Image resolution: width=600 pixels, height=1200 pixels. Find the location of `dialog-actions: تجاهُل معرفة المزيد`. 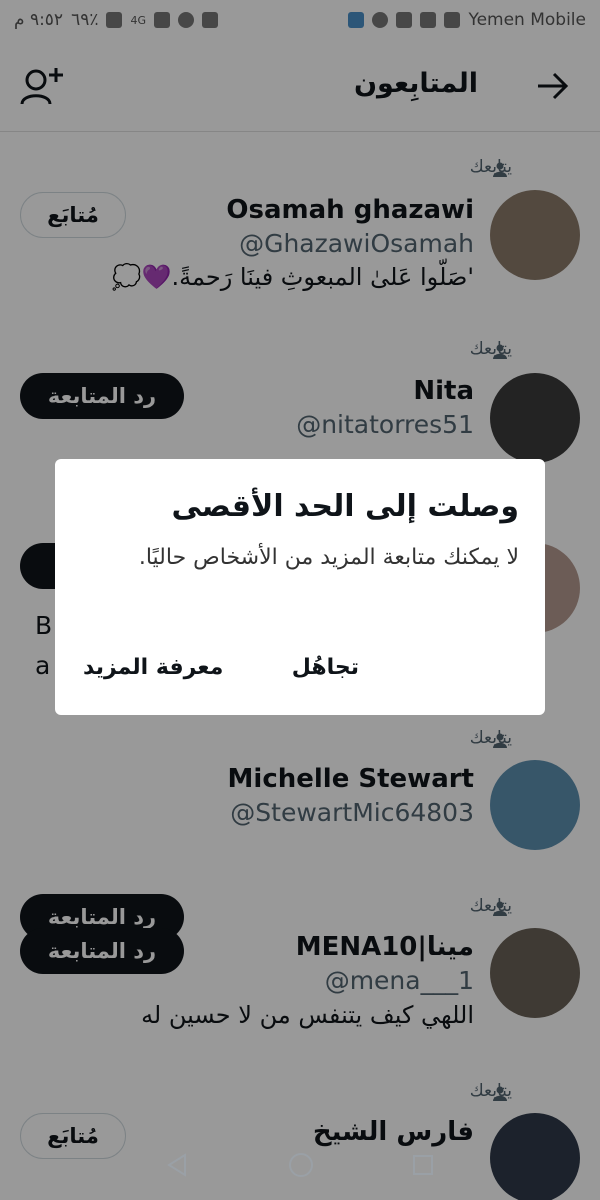

dialog-actions: تجاهُل معرفة المزيد is located at coordinates (314, 671).